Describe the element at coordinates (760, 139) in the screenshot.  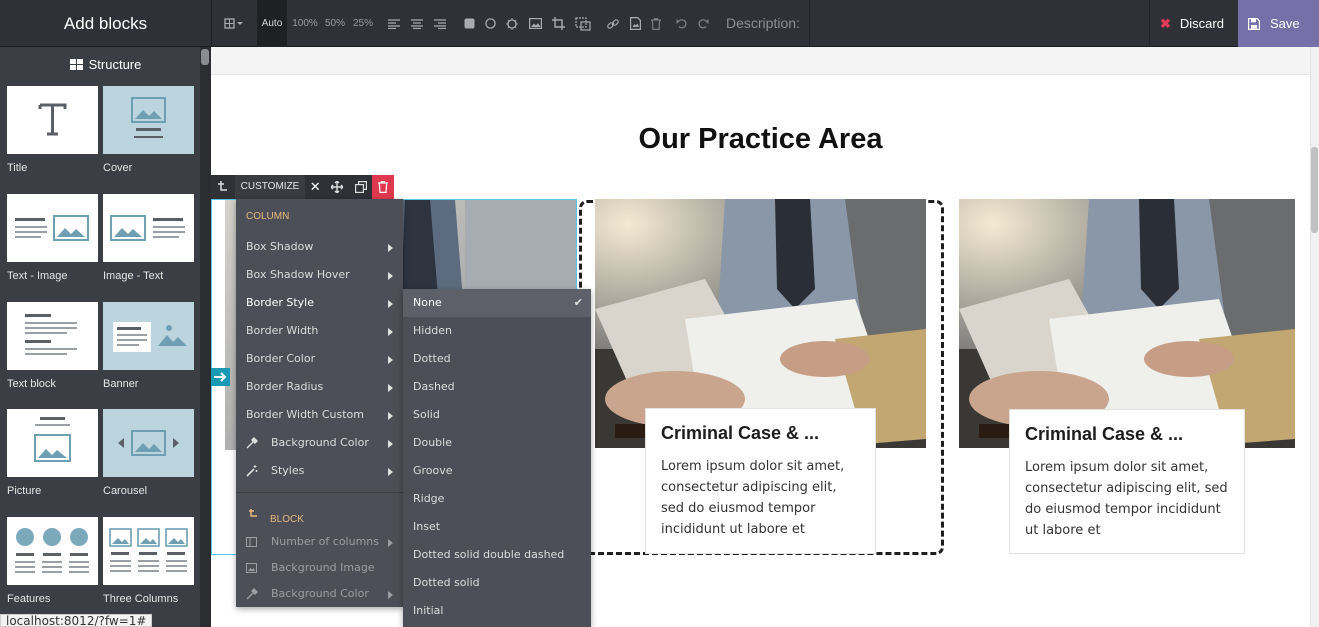
I see `section-heading: Our Practice Area` at that location.